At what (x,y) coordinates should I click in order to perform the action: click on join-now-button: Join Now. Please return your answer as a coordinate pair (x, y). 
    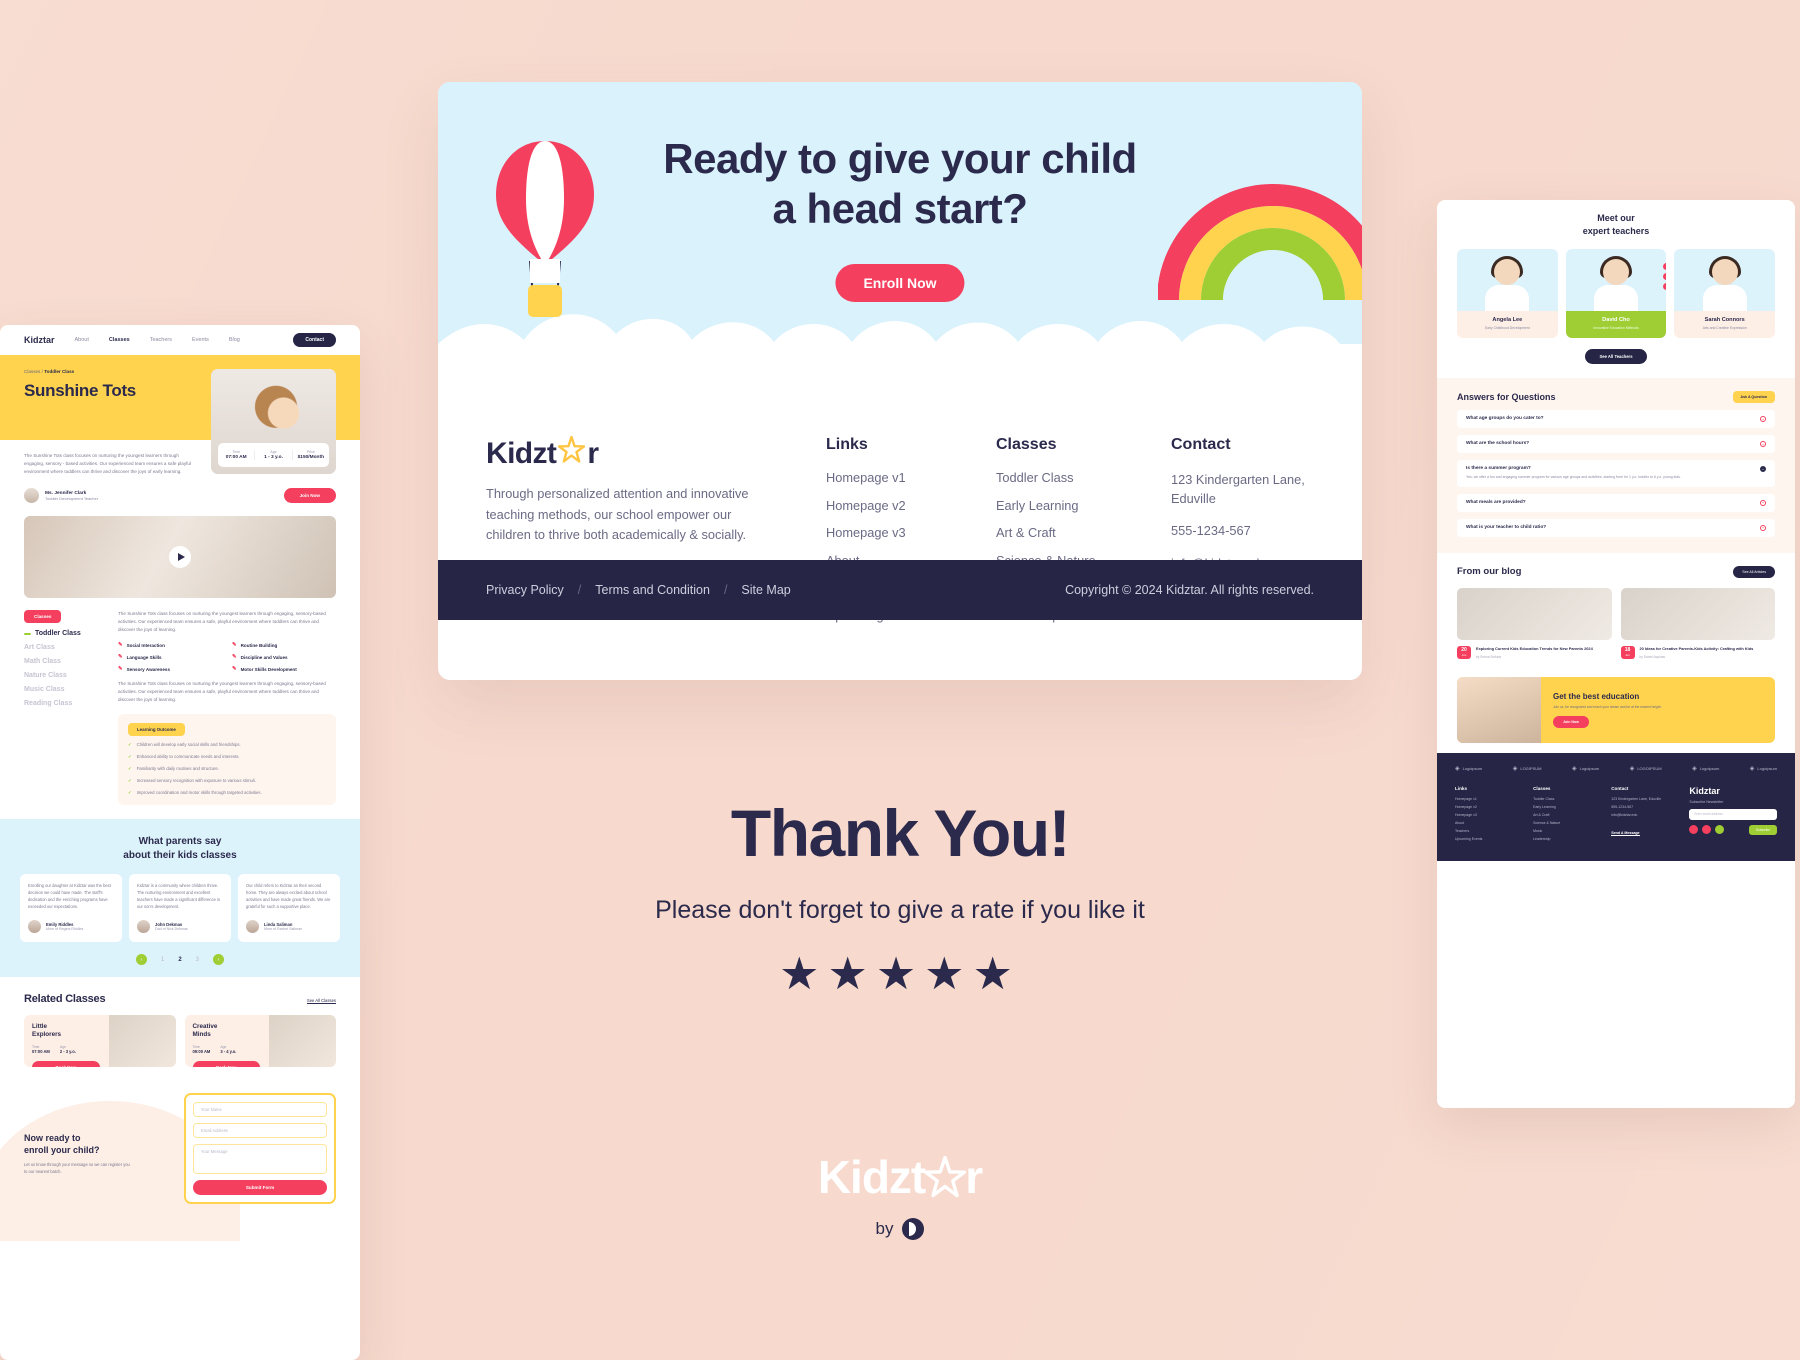
    Looking at the image, I should click on (309, 496).